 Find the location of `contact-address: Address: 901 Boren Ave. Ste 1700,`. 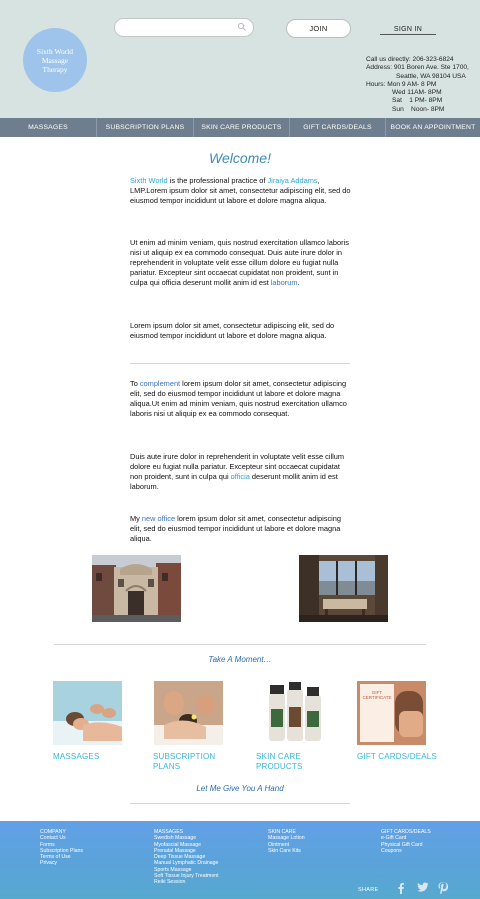

contact-address: Address: 901 Boren Ave. Ste 1700, is located at coordinates (417, 68).